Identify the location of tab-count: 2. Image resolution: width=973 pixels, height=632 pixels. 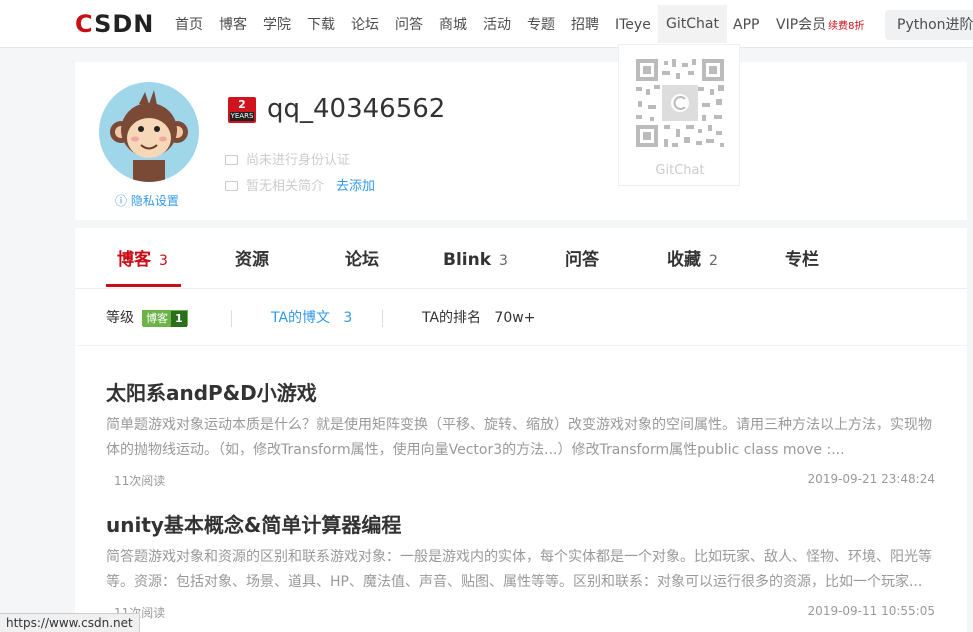
(713, 261).